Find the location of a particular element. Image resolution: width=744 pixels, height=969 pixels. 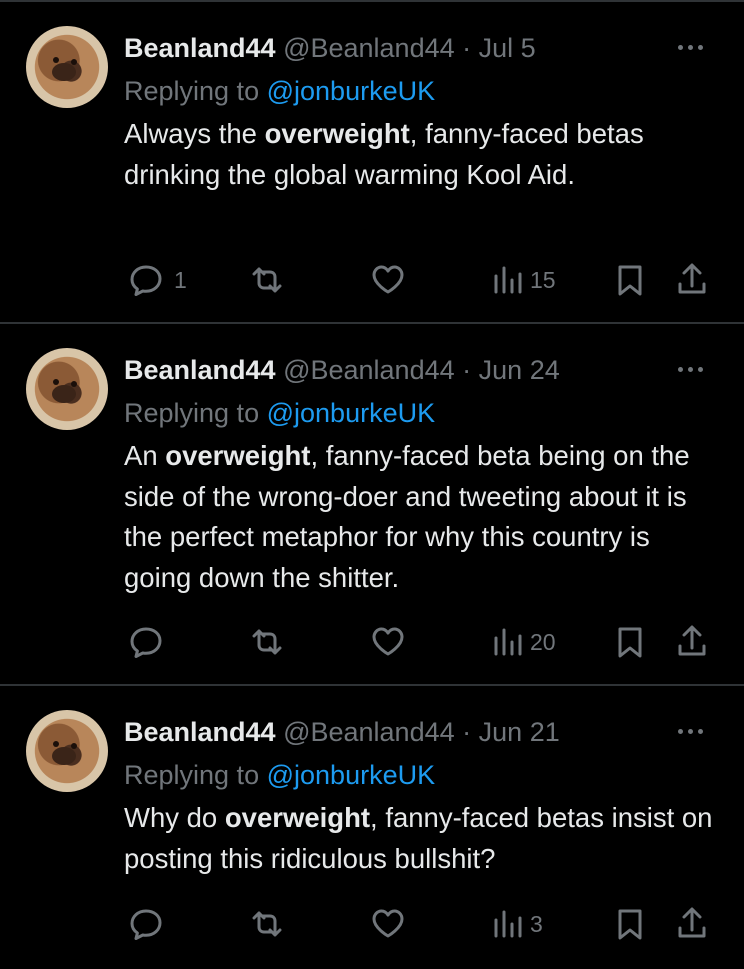

tweet-date: Jun 24 is located at coordinates (519, 370).